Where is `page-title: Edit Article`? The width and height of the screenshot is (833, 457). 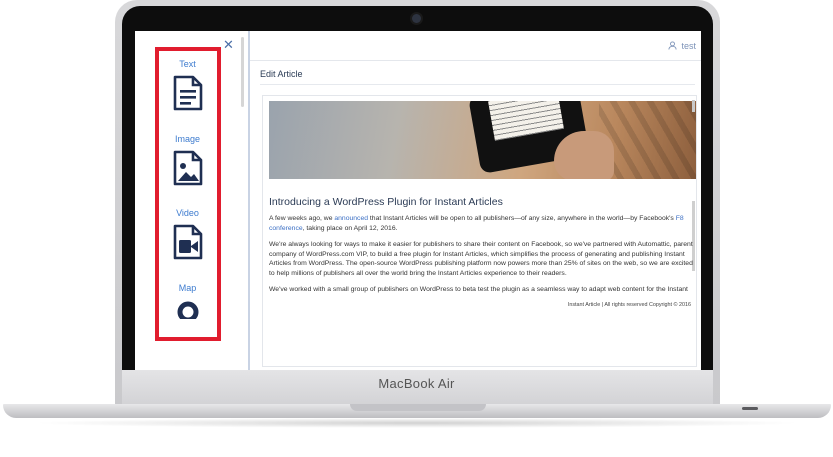
page-title: Edit Article is located at coordinates (281, 74).